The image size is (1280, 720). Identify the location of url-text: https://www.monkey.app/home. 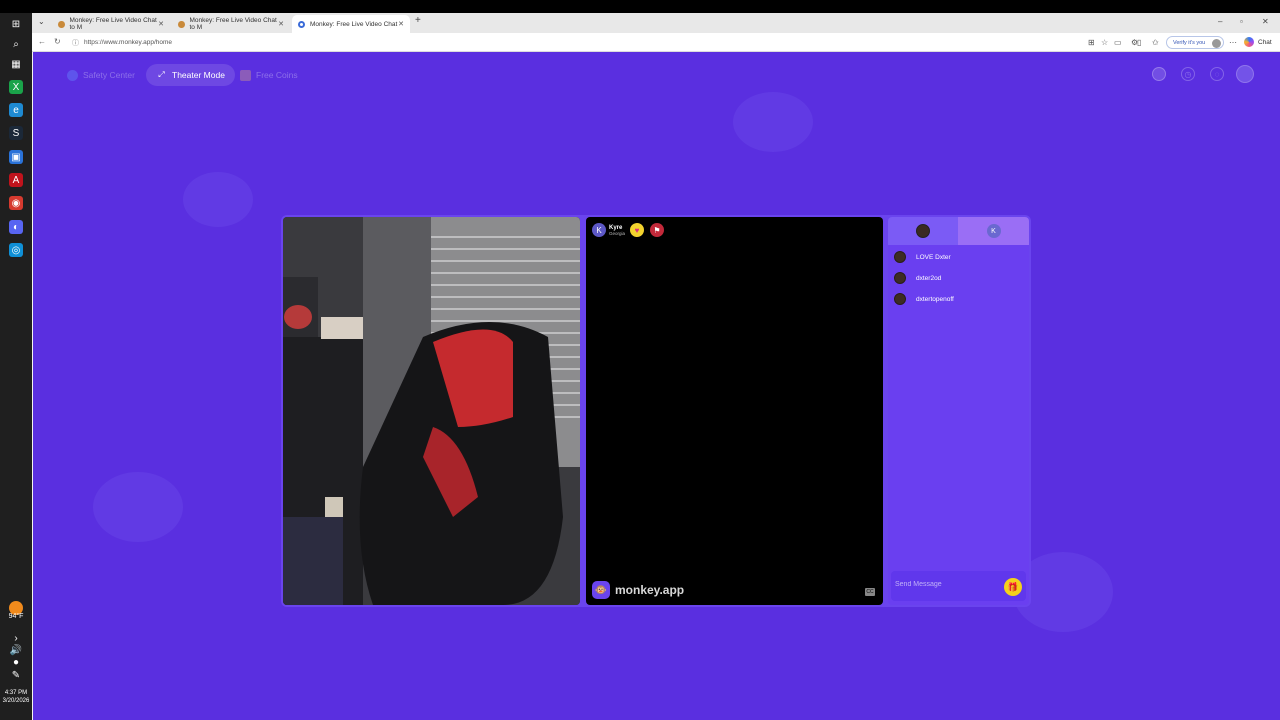
(128, 42).